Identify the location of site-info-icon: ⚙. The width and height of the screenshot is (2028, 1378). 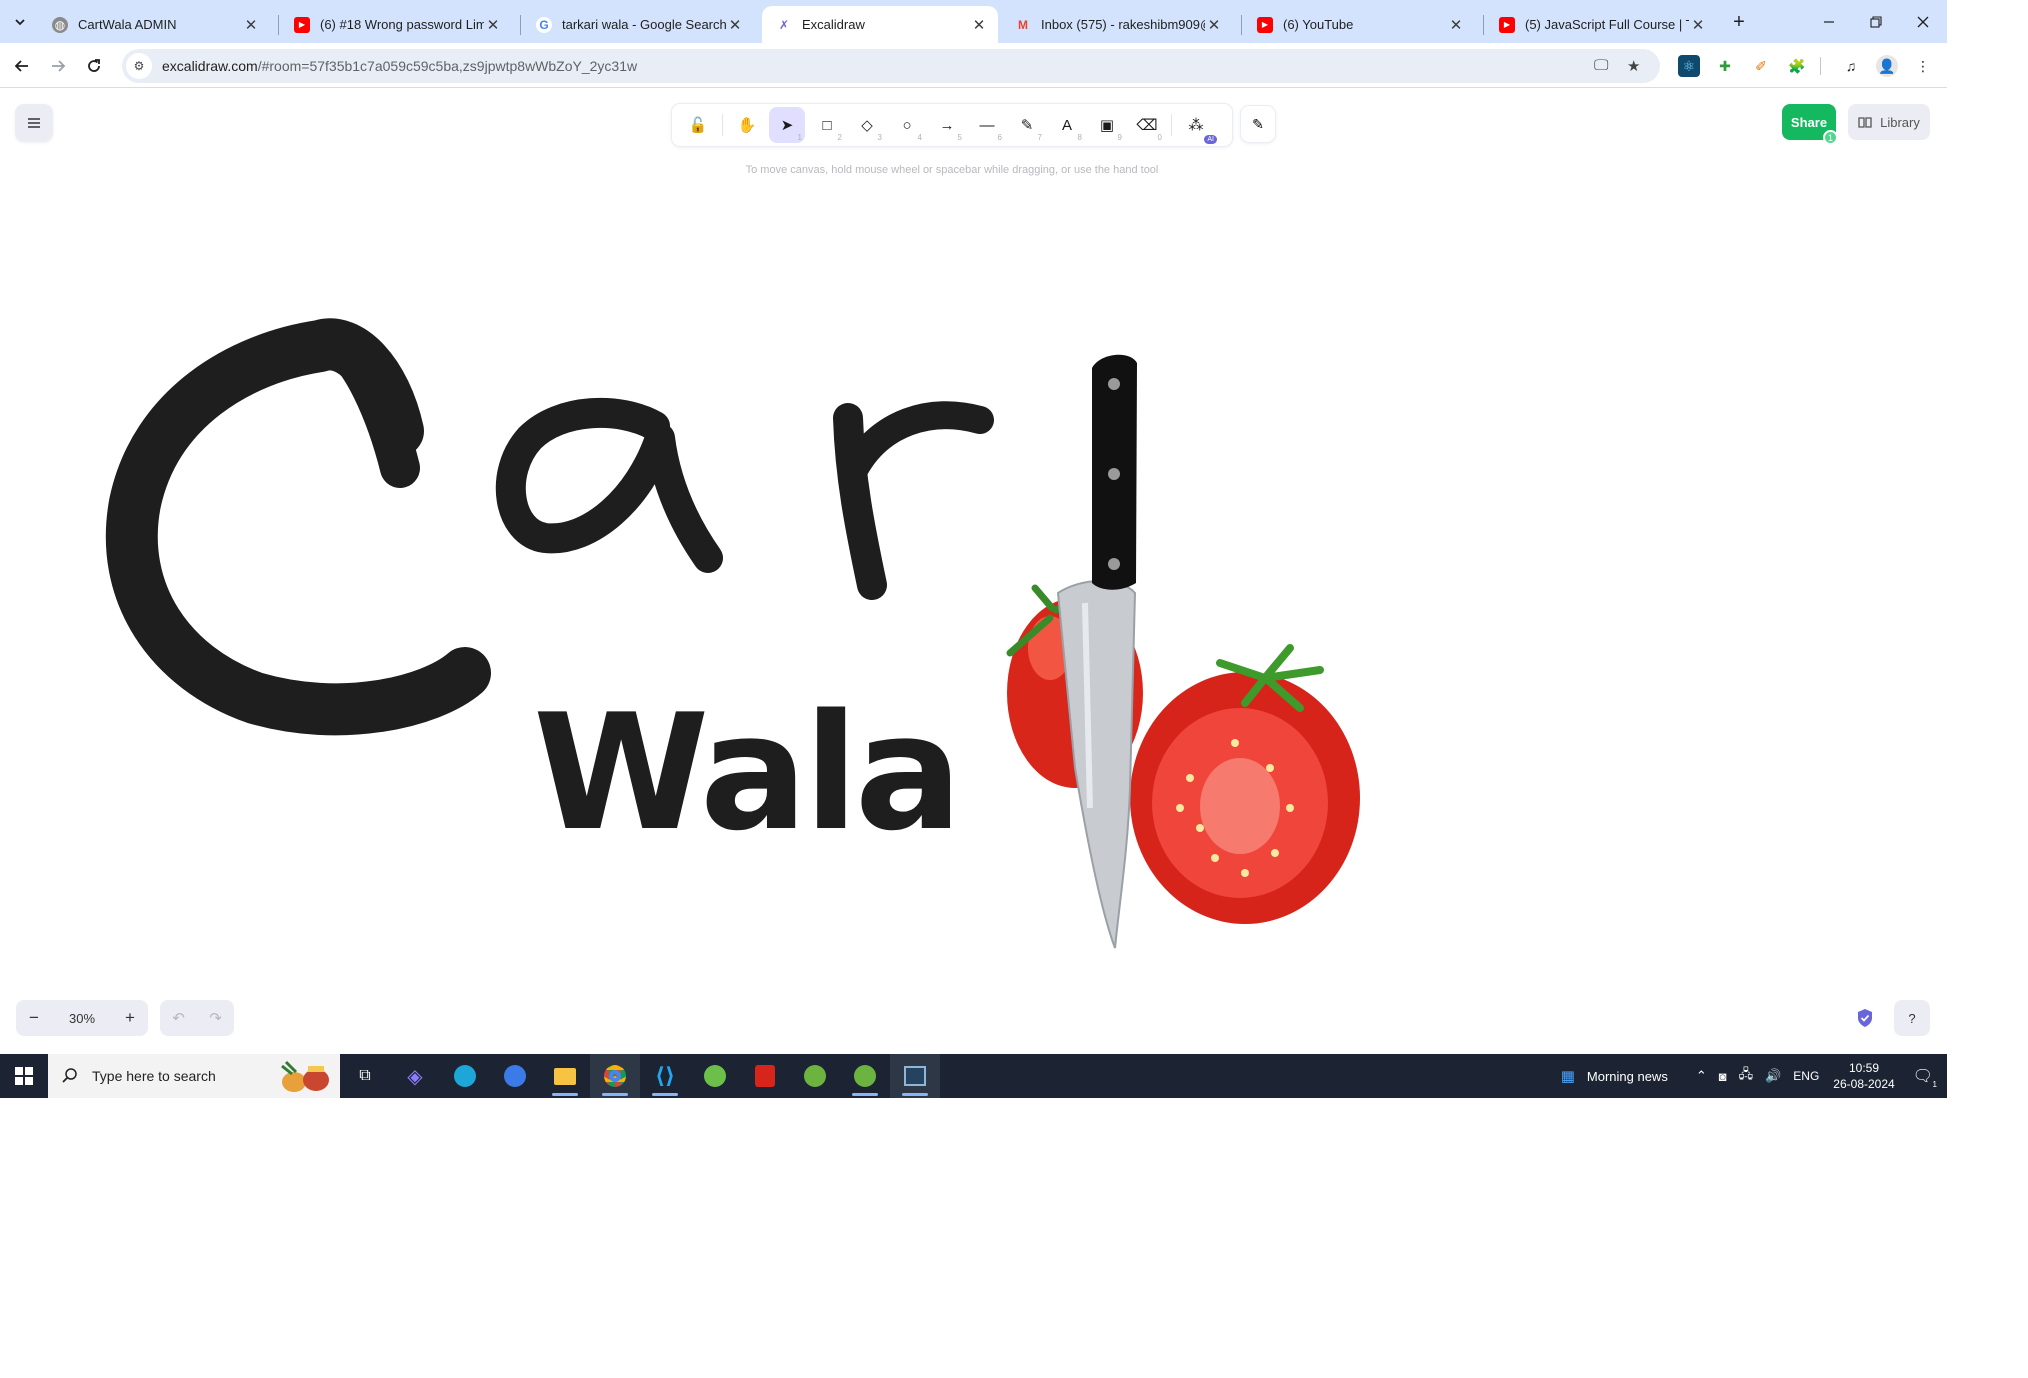
(139, 66).